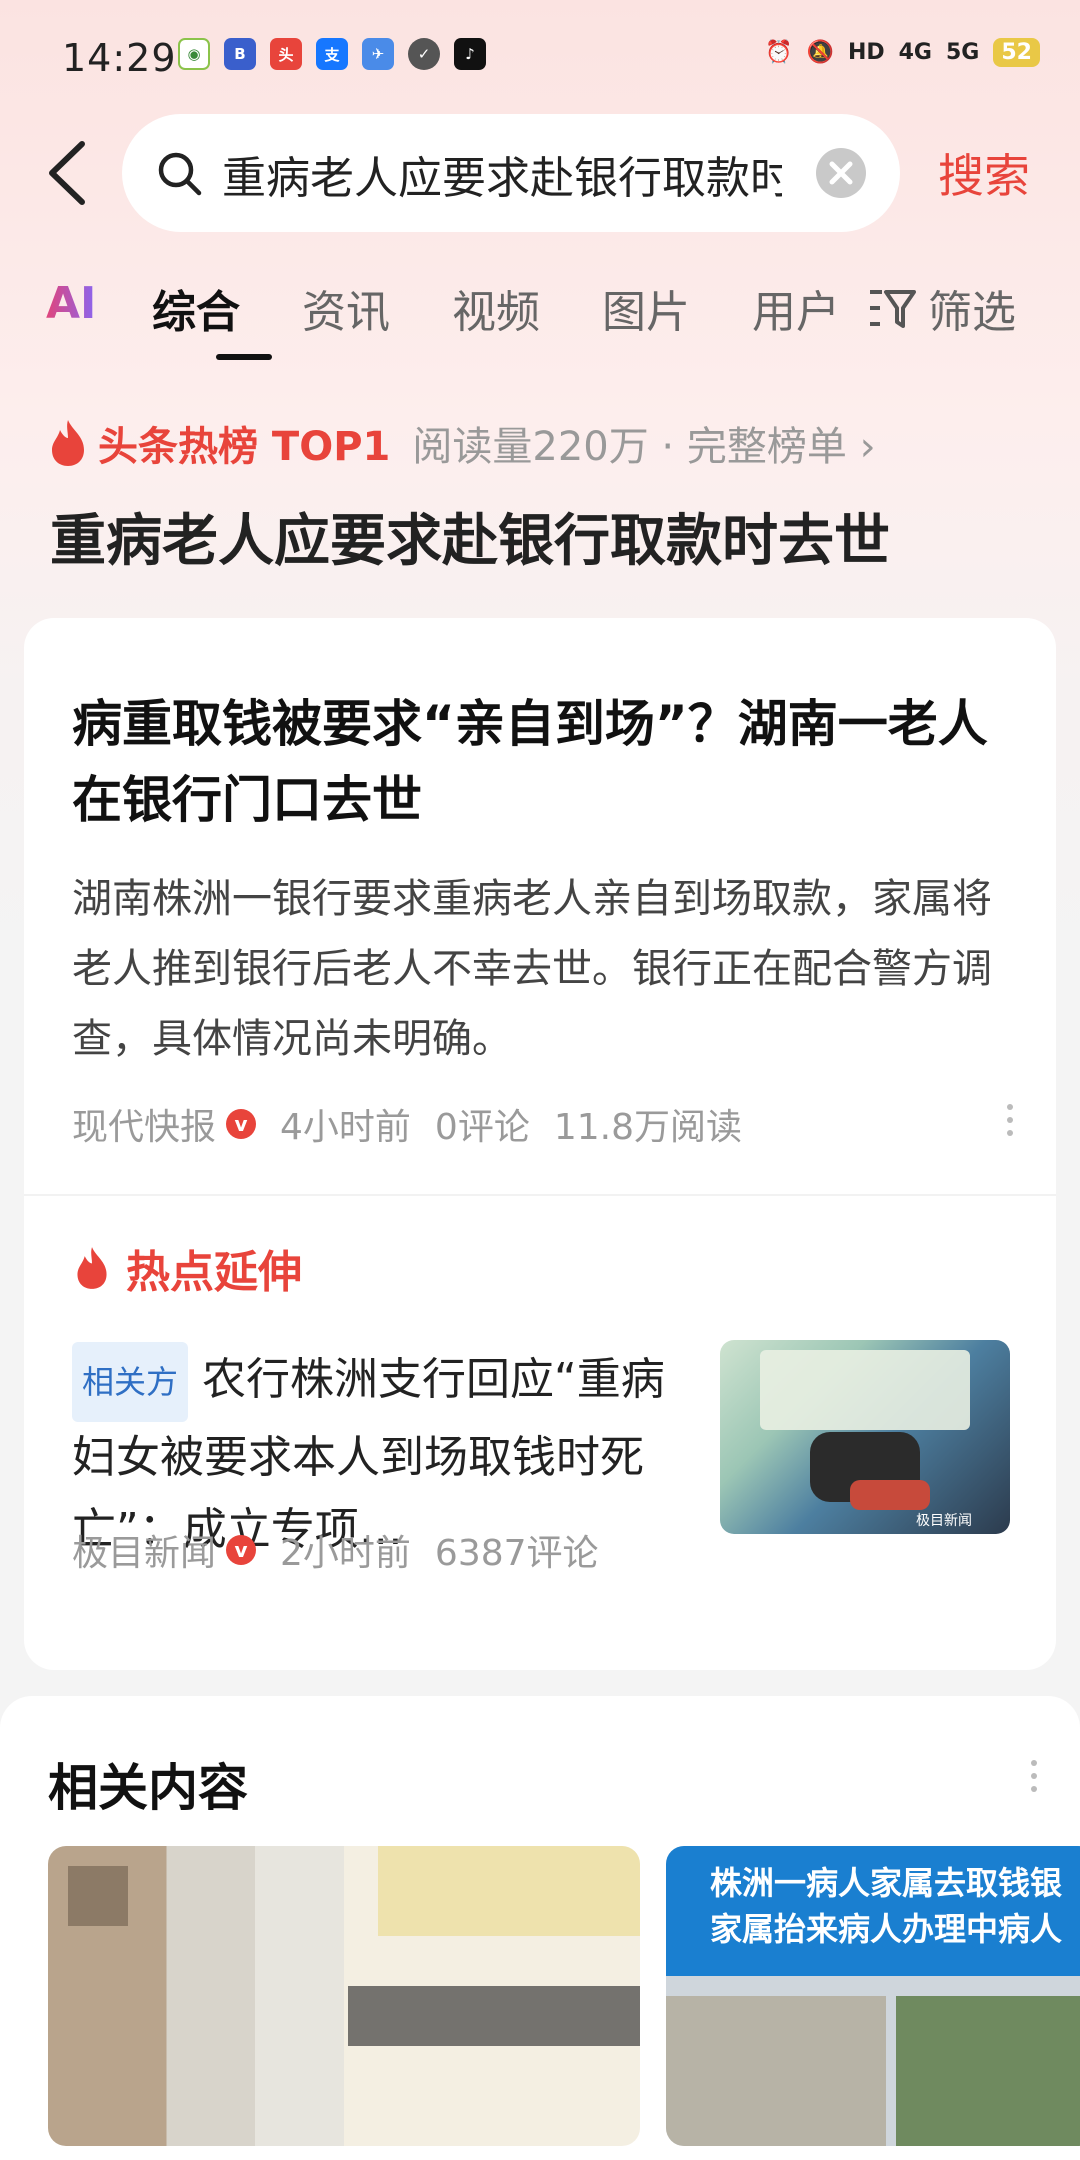  Describe the element at coordinates (345, 1127) in the screenshot. I see `article-time: 4小时前` at that location.